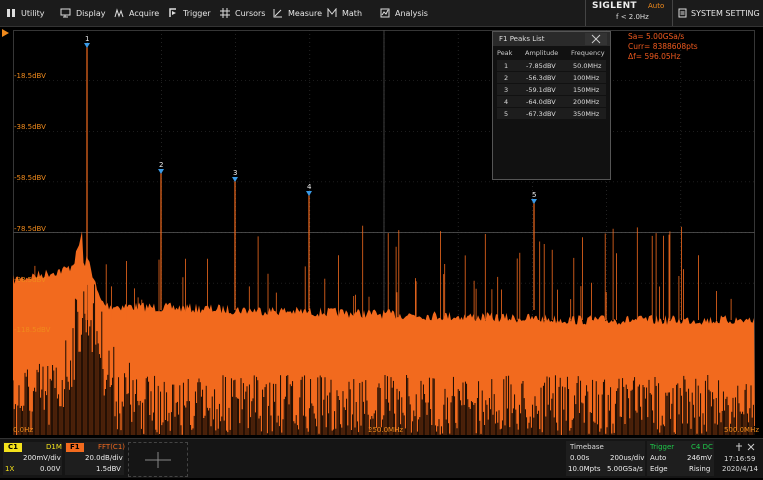 The width and height of the screenshot is (763, 480). I want to click on analysis-icon, so click(385, 13).